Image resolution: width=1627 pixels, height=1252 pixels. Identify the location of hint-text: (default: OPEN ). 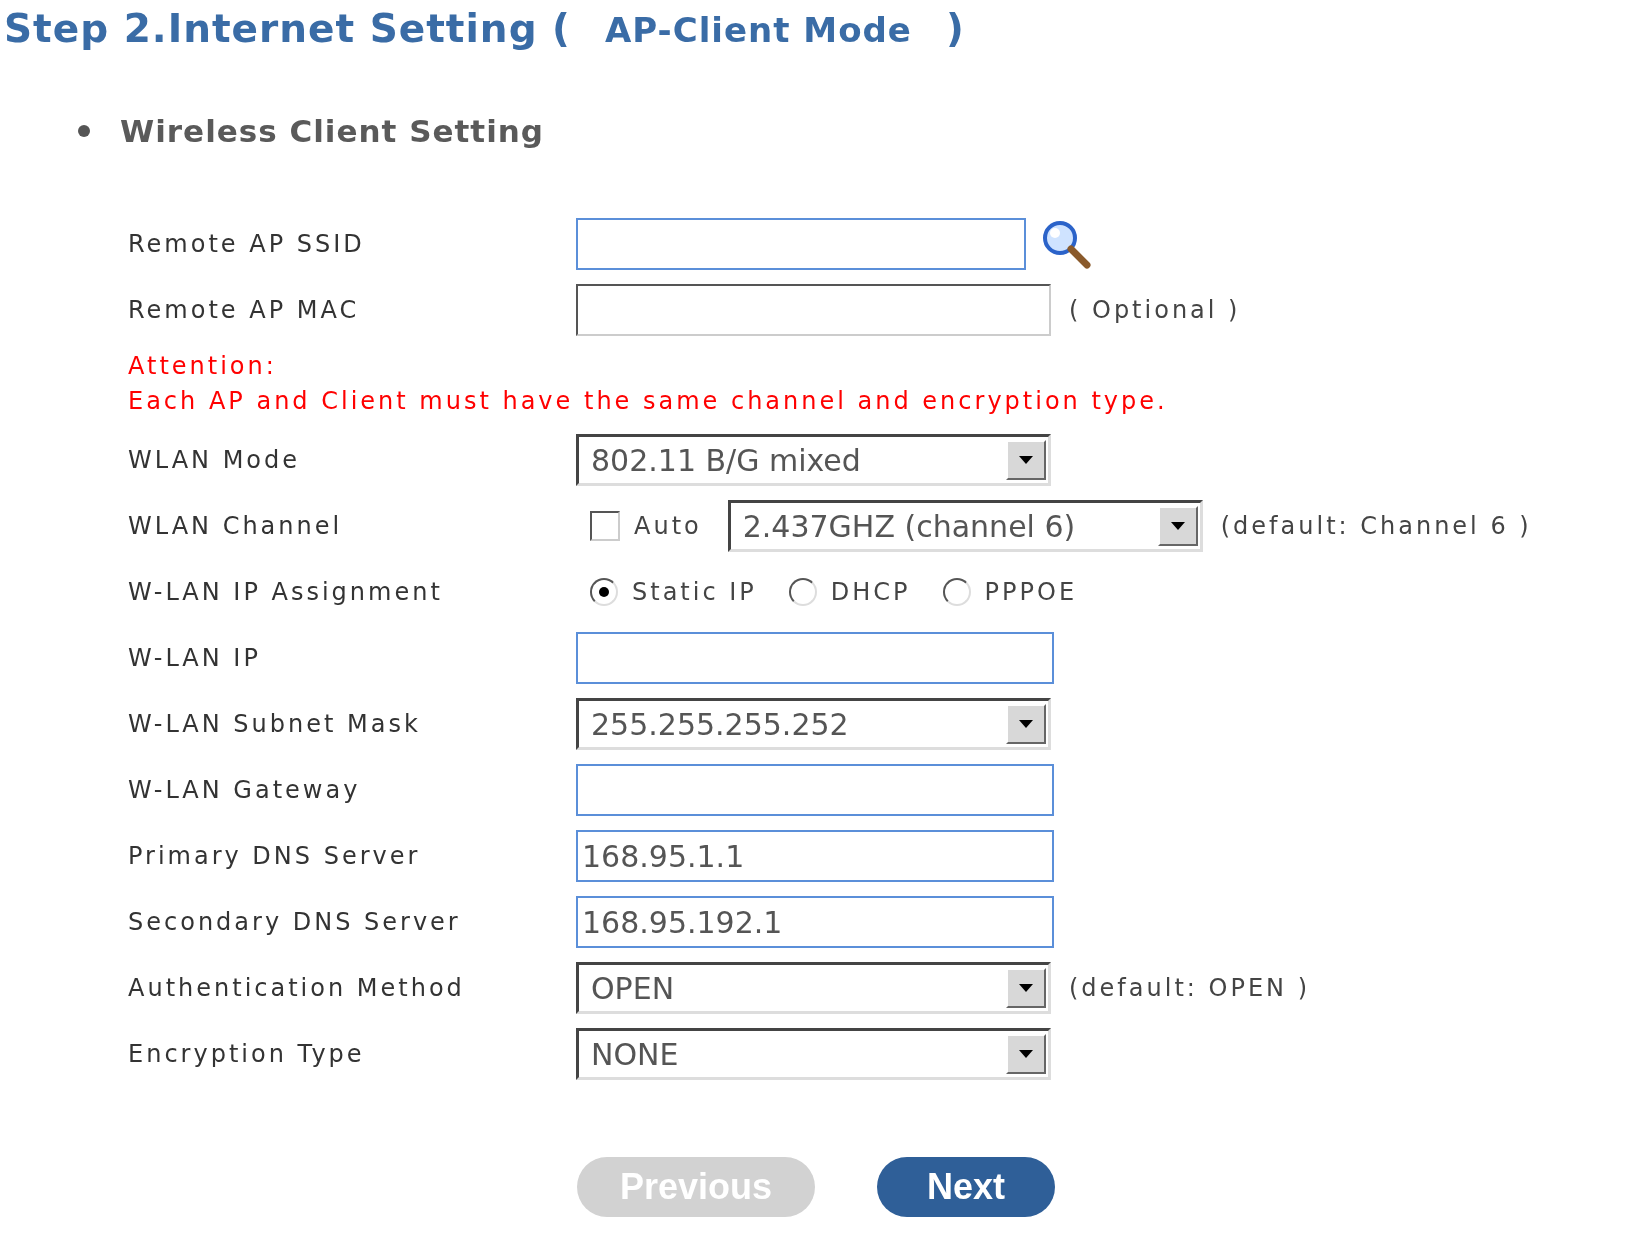
(1189, 988).